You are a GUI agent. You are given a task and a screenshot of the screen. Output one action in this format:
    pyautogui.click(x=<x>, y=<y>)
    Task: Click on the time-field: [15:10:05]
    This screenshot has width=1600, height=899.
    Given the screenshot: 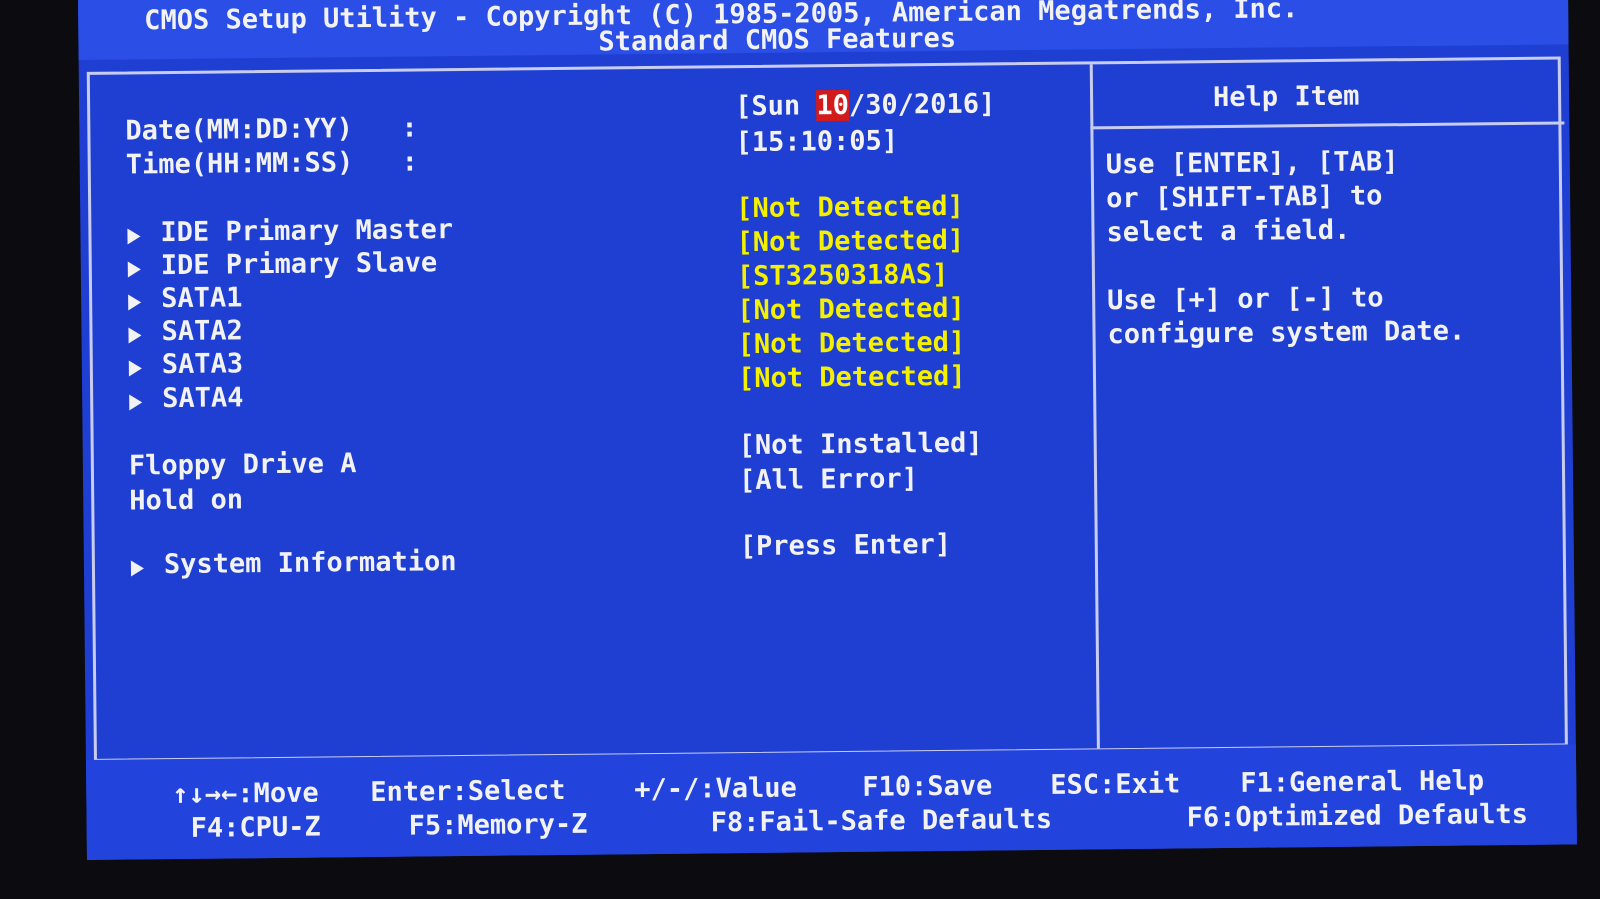 What is the action you would take?
    pyautogui.click(x=816, y=141)
    